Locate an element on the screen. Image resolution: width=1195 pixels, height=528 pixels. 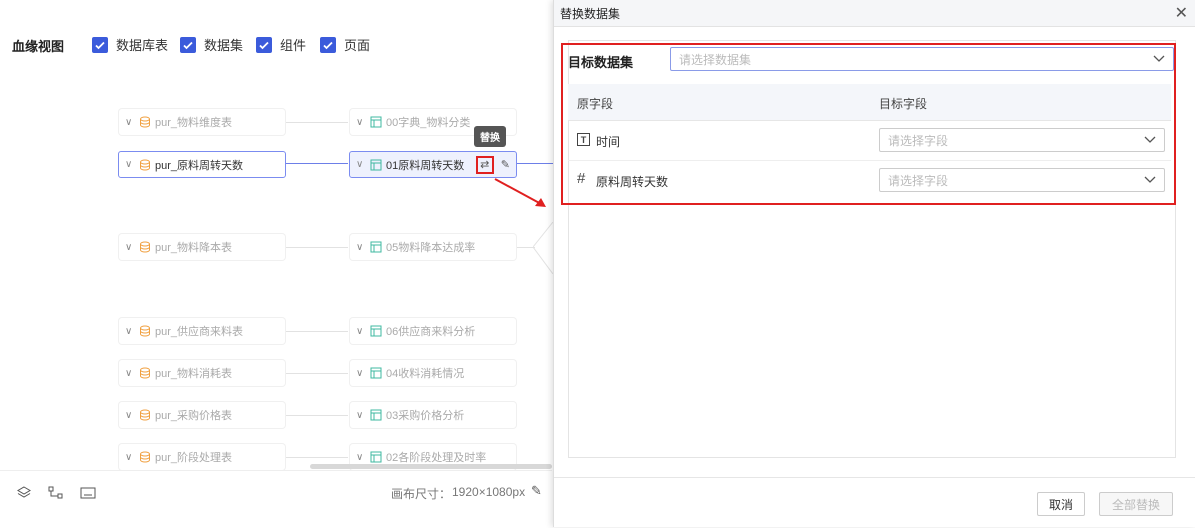
node-label: 01原料周转天数 is located at coordinates (425, 165).